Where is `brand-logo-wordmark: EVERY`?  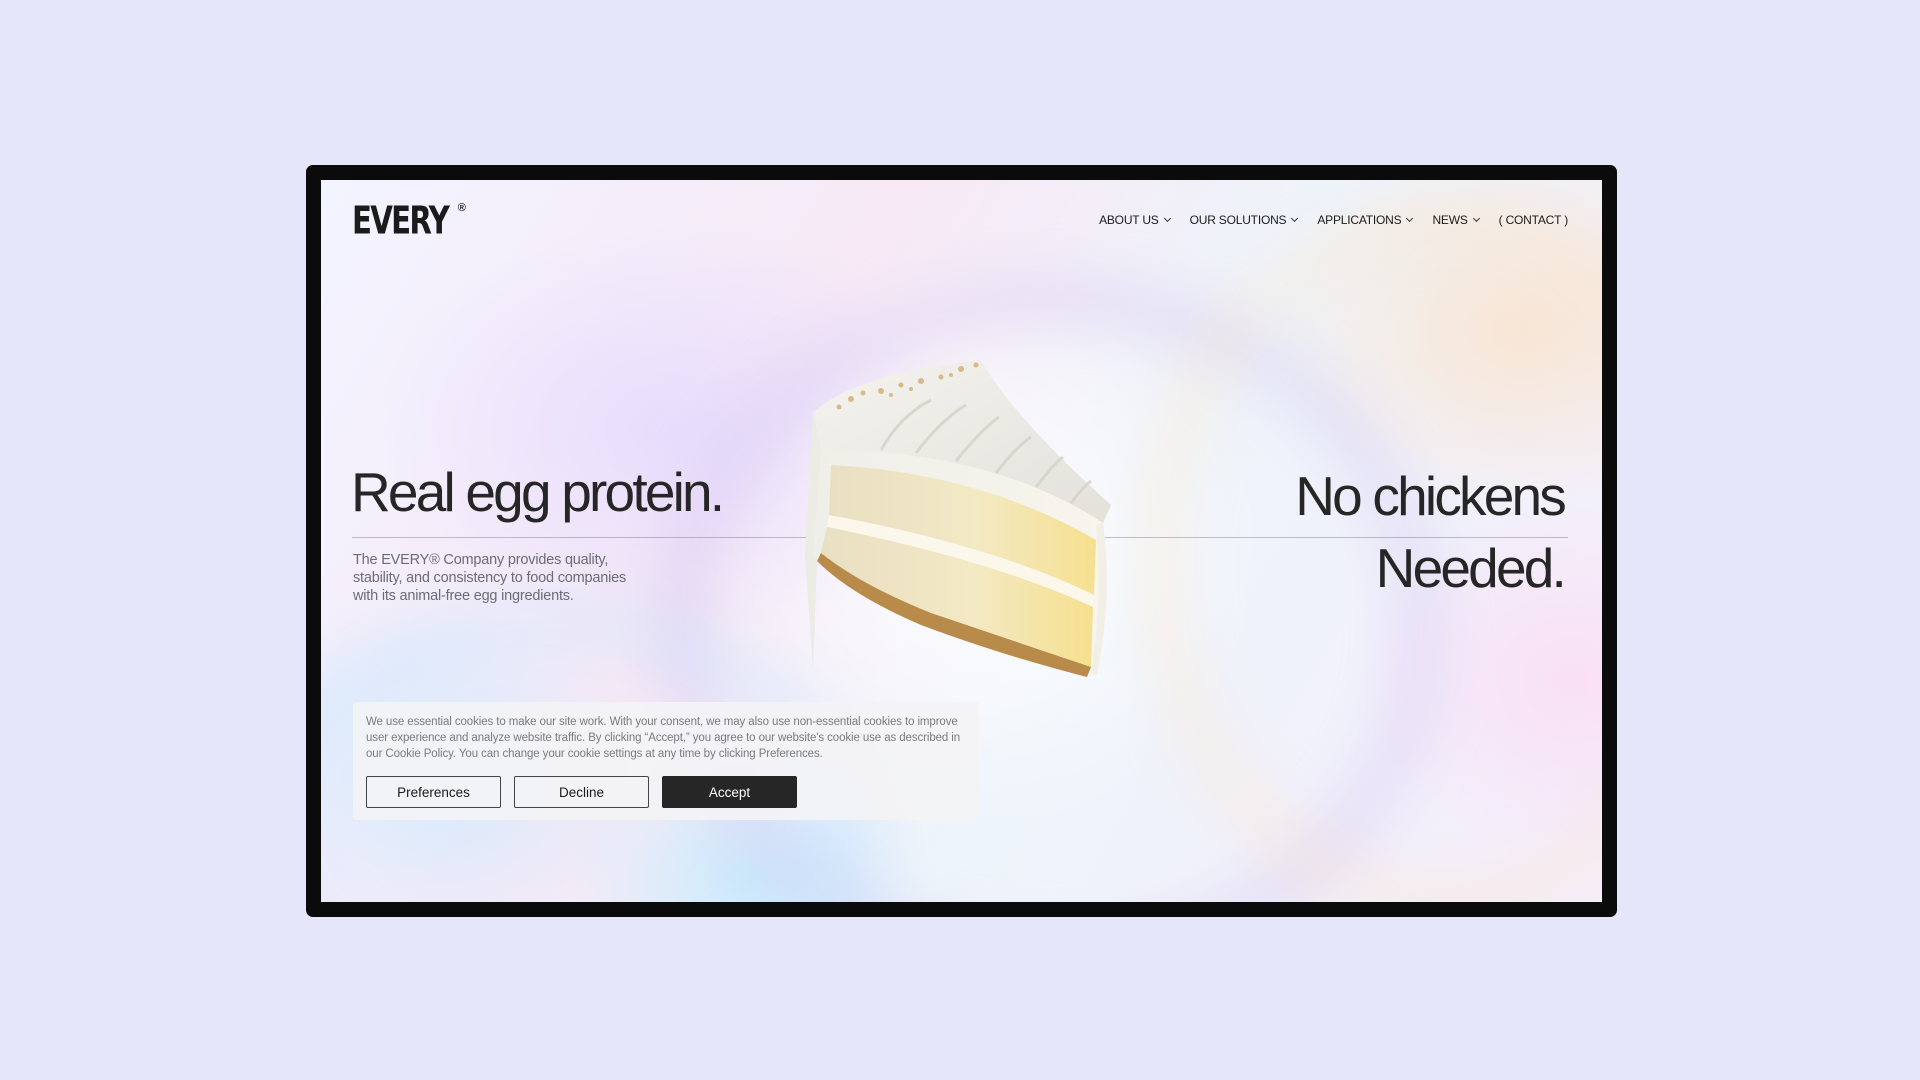
brand-logo-wordmark: EVERY is located at coordinates (401, 221).